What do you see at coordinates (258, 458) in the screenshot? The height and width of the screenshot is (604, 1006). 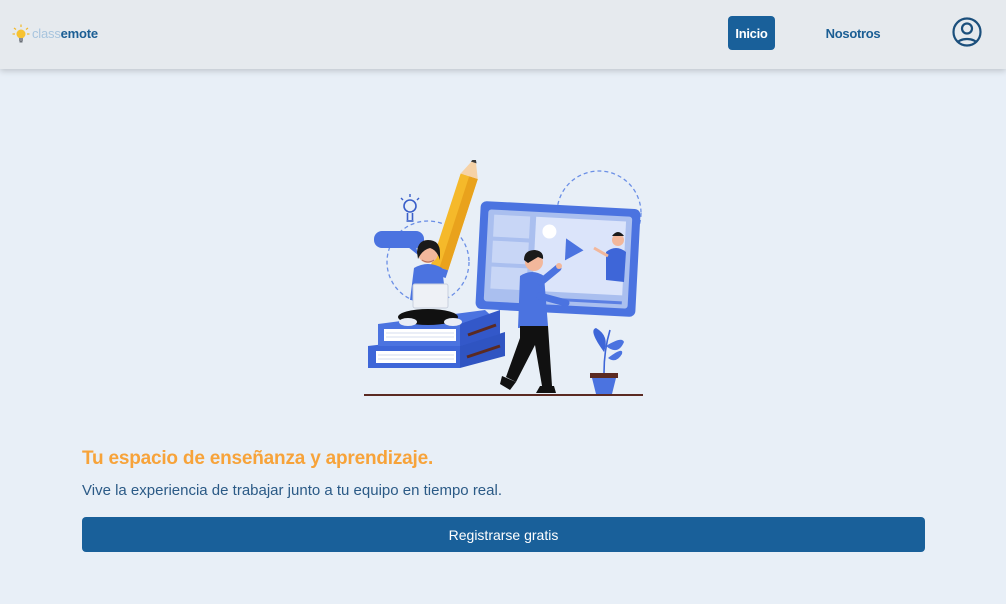 I see `hero-headline: Tu espacio de enseñanza y aprendizaje.` at bounding box center [258, 458].